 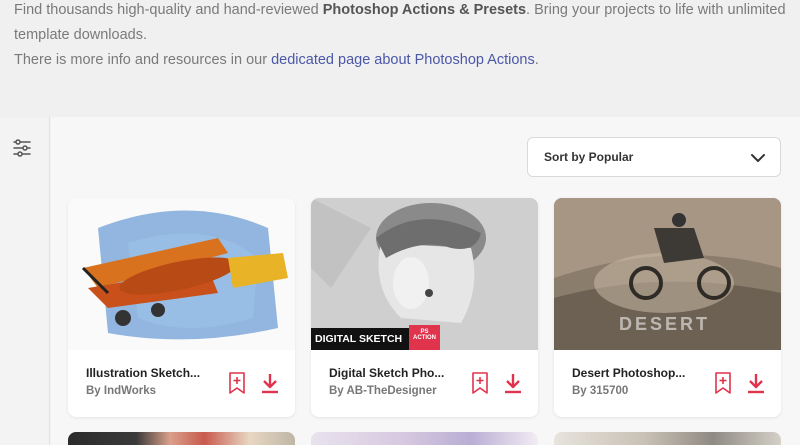 I want to click on filter-sliders-icon, so click(x=22, y=148).